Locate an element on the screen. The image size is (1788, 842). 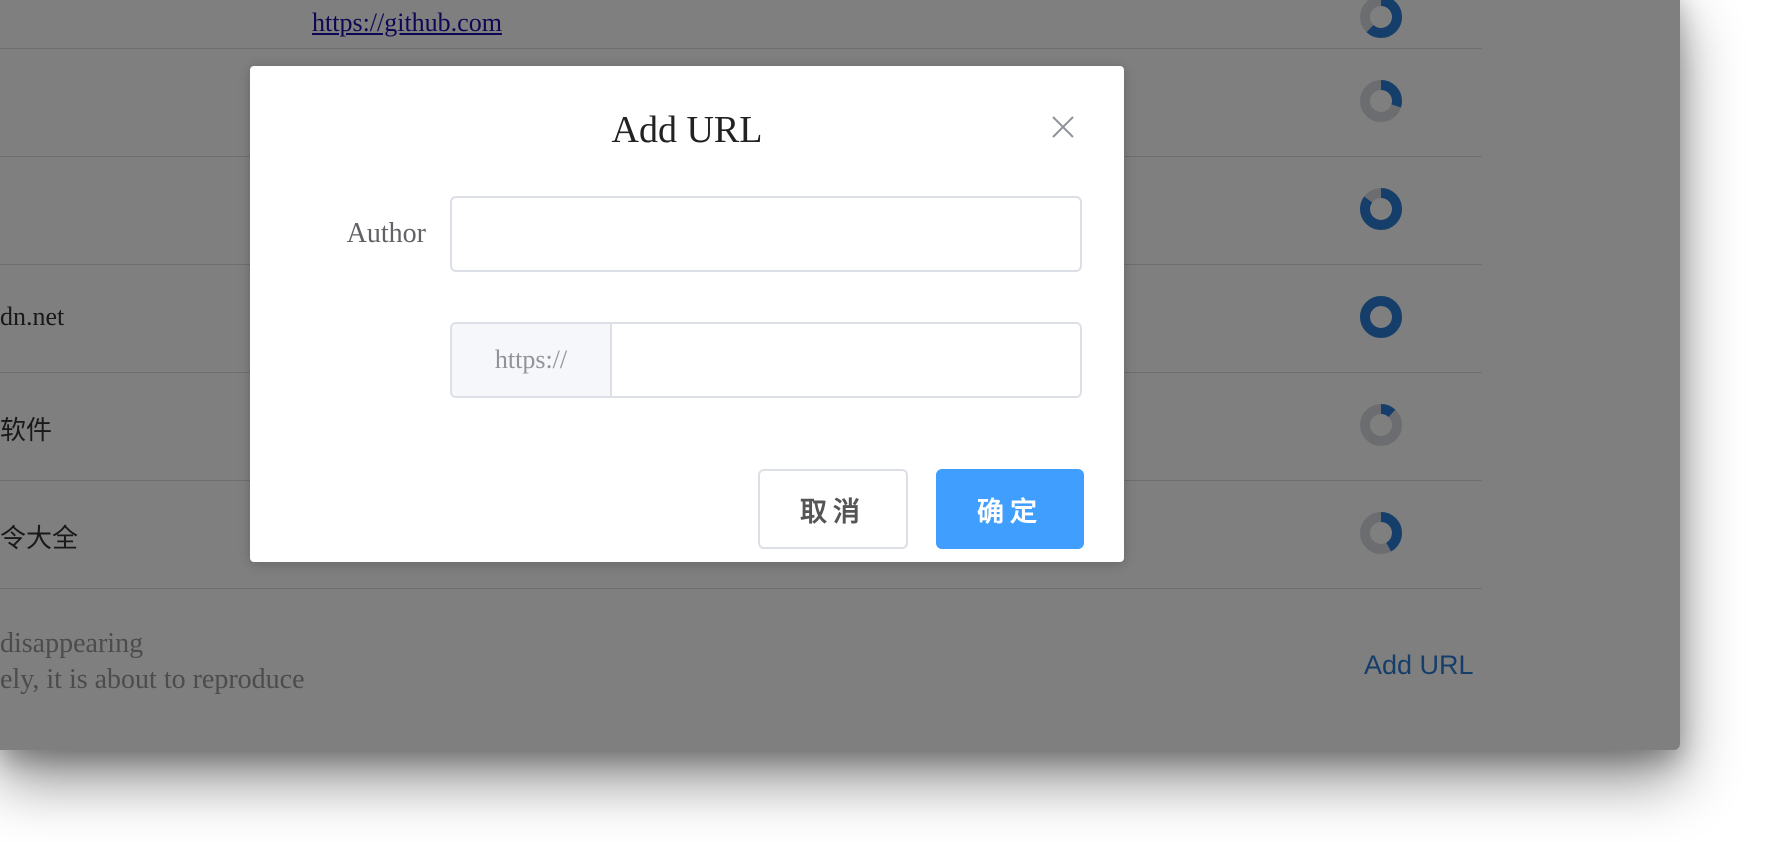
author-label: Author is located at coordinates (386, 233).